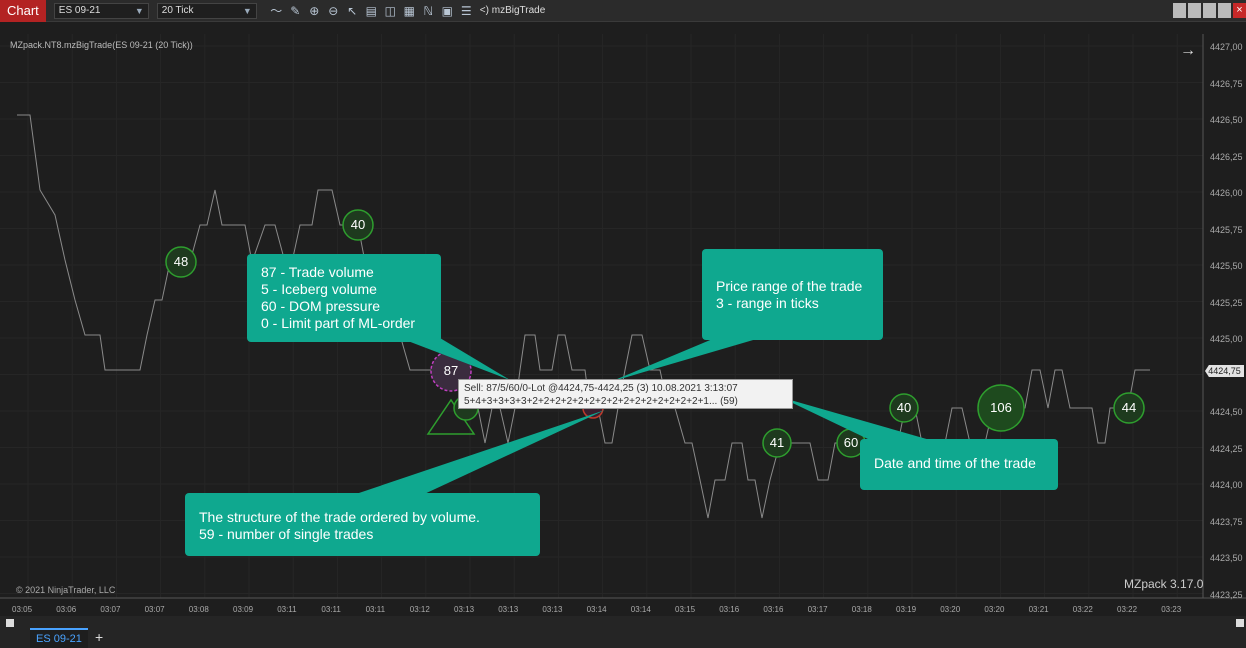  Describe the element at coordinates (317, 272) in the screenshot. I see `callout-line: 87 - Trade volume` at that location.